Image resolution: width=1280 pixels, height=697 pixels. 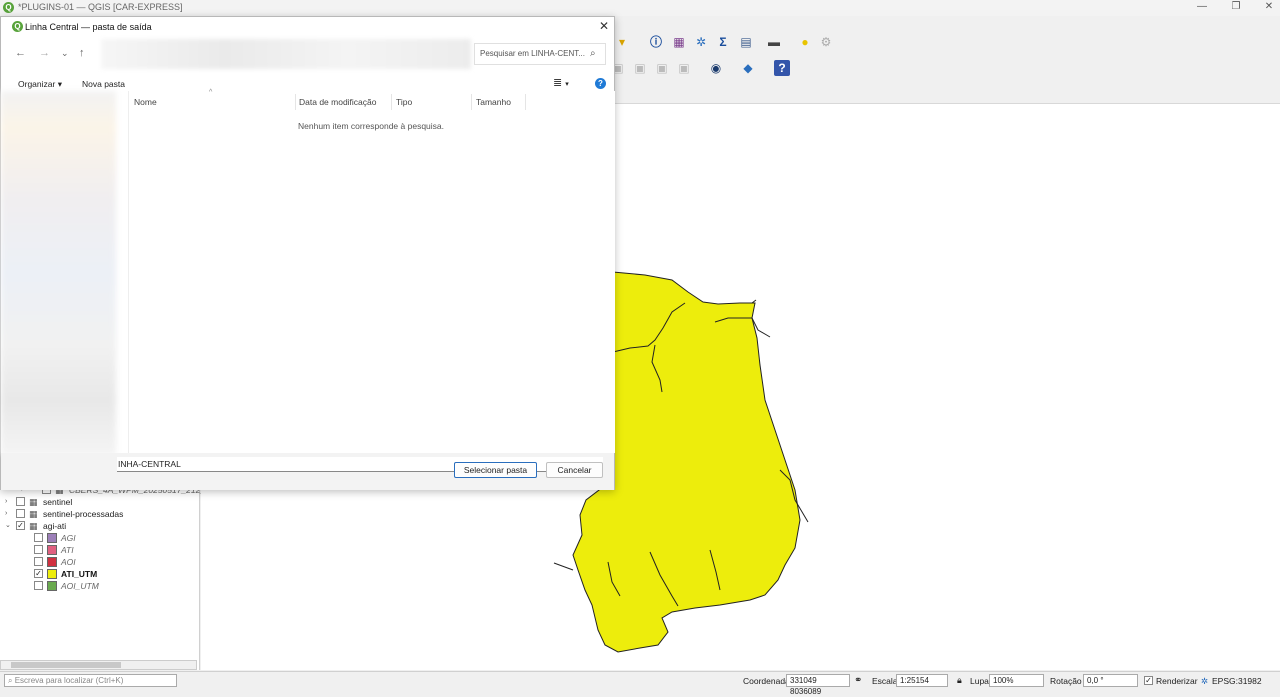 What do you see at coordinates (493, 102) in the screenshot?
I see `column-size: Tamanho` at bounding box center [493, 102].